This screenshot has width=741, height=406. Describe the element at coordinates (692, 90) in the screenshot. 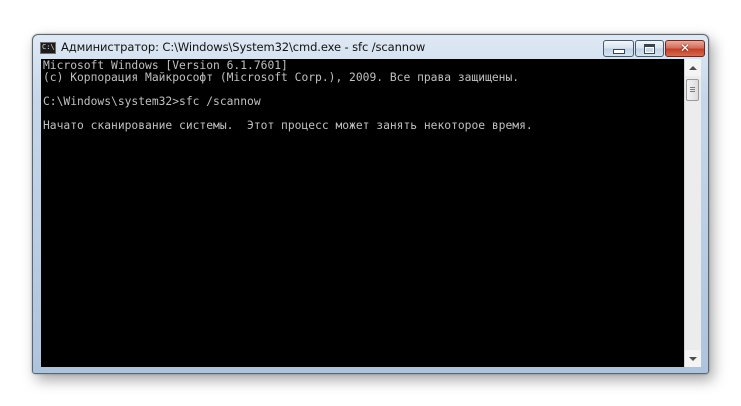

I see `scrollbar-thumb` at that location.